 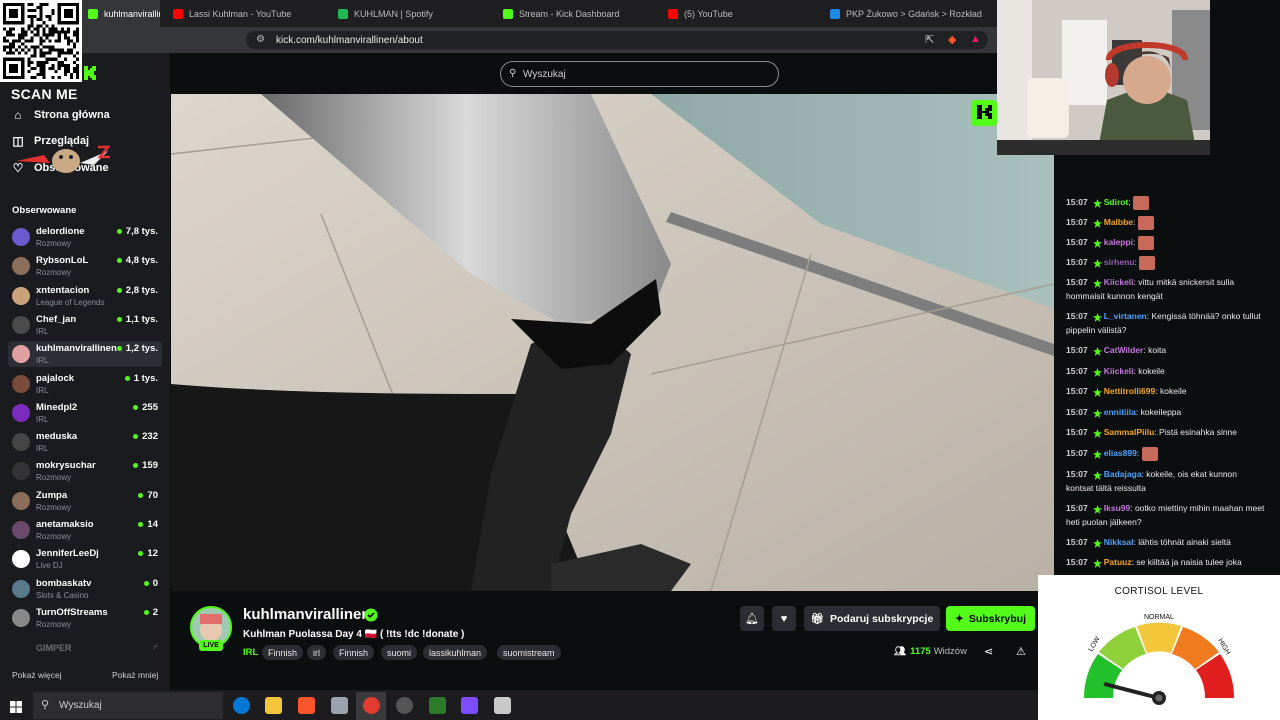 What do you see at coordinates (1118, 242) in the screenshot?
I see `chat-username: kaleppi` at bounding box center [1118, 242].